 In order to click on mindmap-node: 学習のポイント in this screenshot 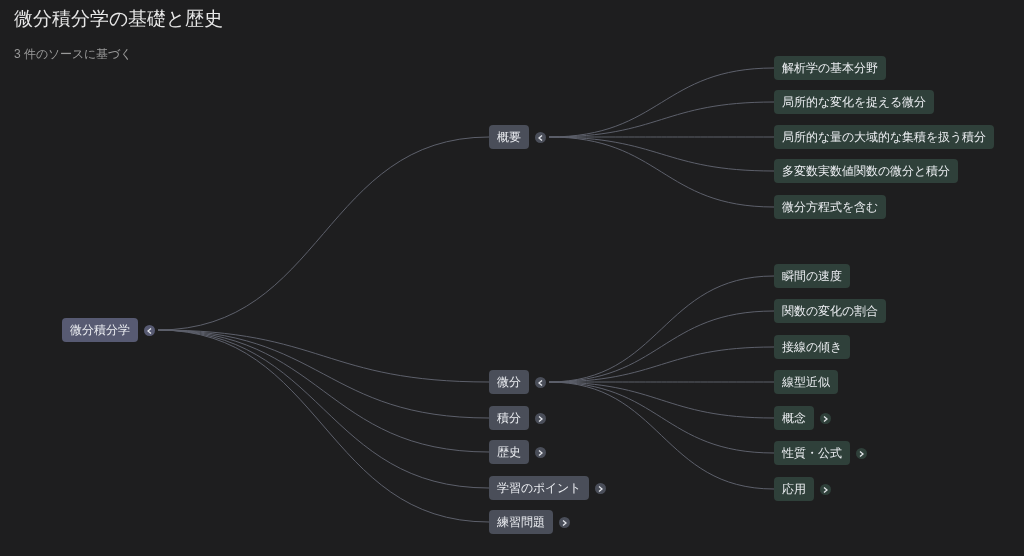, I will do `click(539, 488)`.